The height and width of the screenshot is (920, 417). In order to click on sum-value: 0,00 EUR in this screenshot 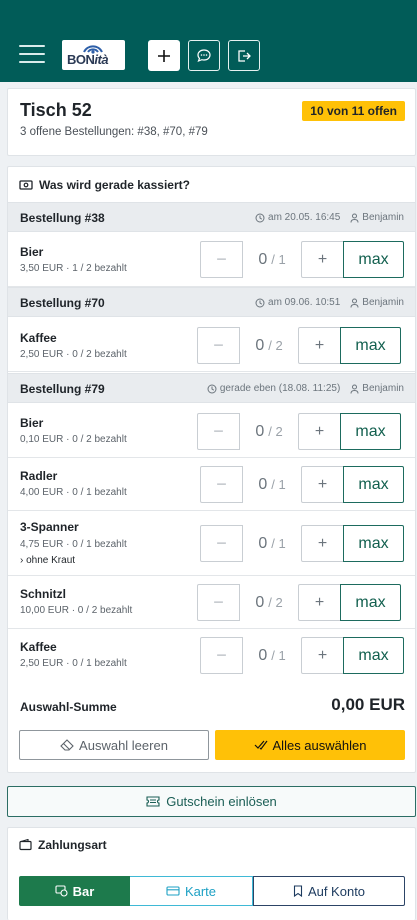, I will do `click(368, 704)`.